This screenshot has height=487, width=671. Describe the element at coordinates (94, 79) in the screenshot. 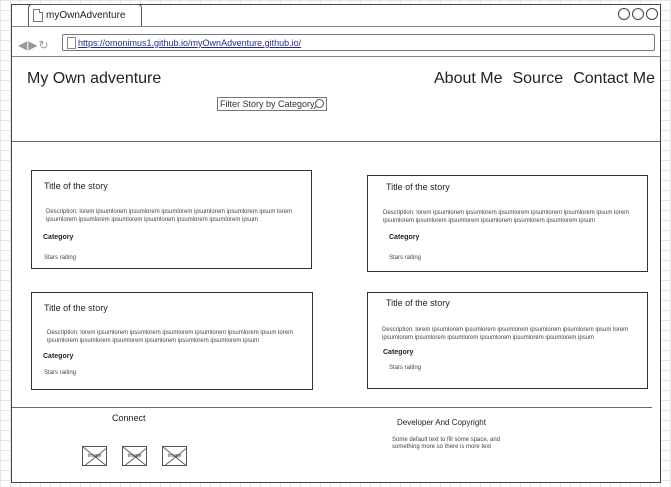

I see `site-brand: My Own adventure` at that location.